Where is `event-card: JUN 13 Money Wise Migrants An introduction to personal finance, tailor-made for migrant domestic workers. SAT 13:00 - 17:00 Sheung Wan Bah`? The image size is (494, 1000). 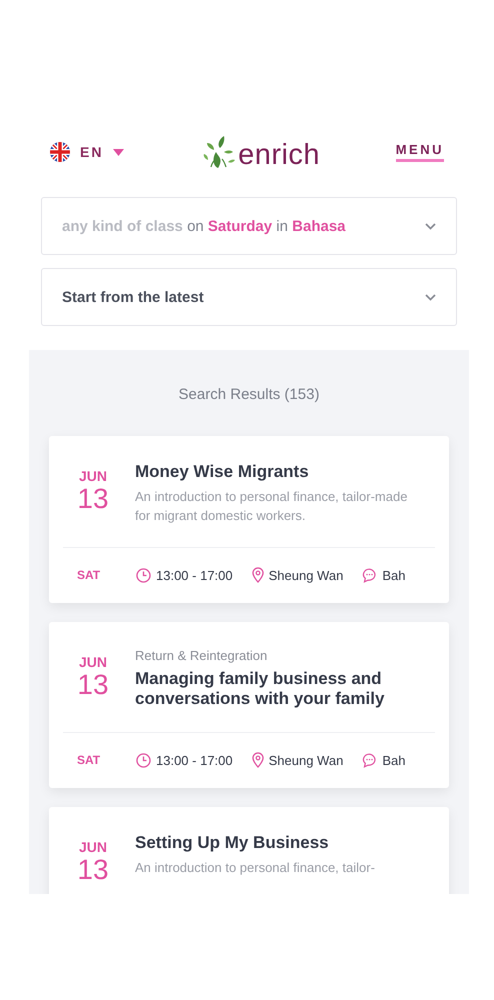 event-card: JUN 13 Money Wise Migrants An introduction to personal finance, tailor-made for migrant domestic workers. SAT 13:00 - 17:00 Sheung Wan Bah is located at coordinates (249, 519).